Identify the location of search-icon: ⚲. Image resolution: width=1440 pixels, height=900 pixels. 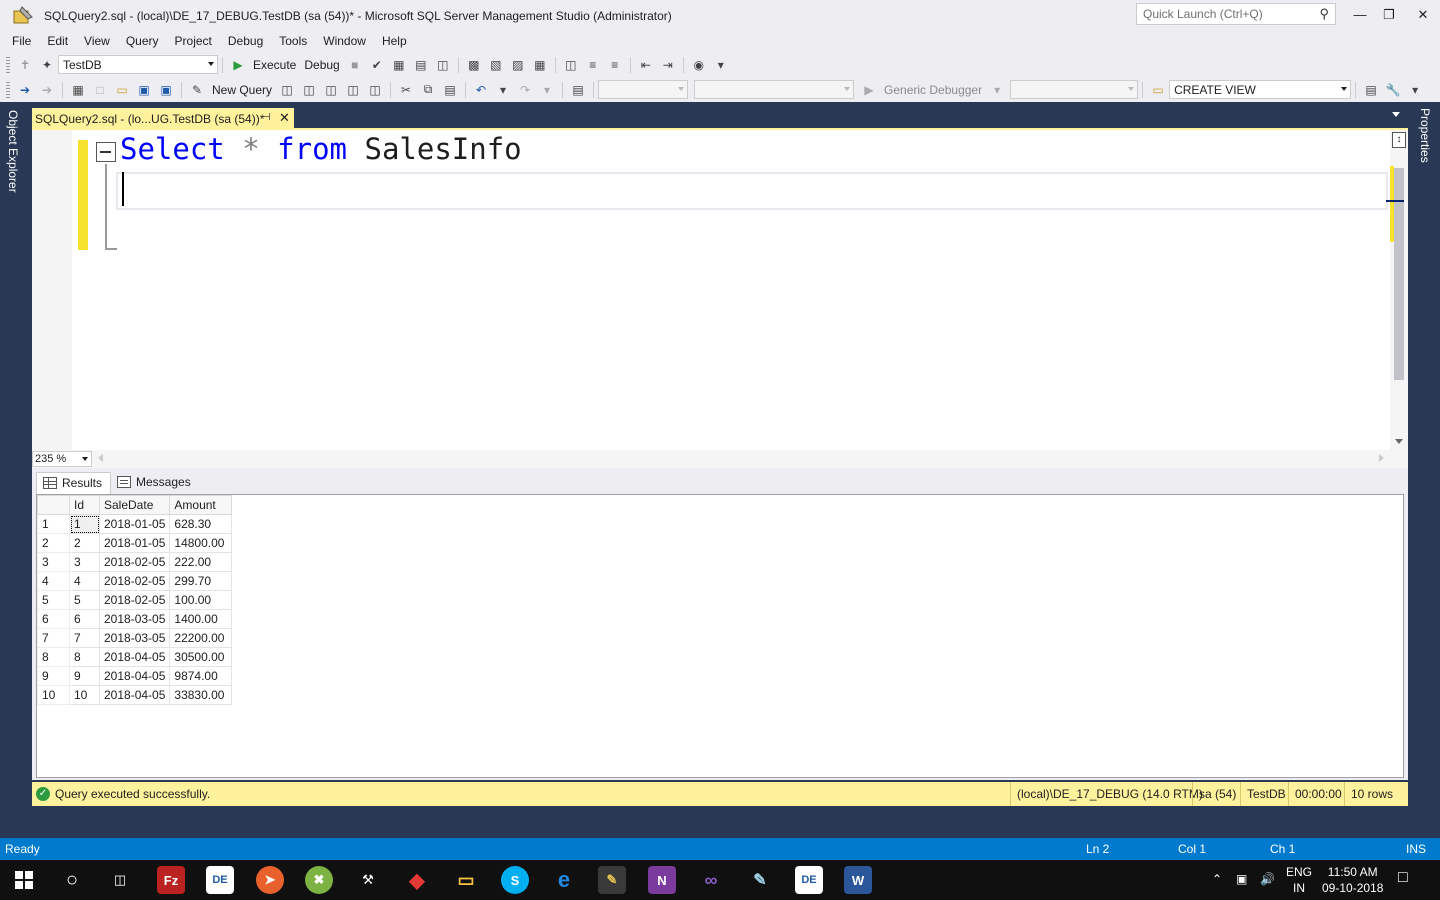
(1324, 14).